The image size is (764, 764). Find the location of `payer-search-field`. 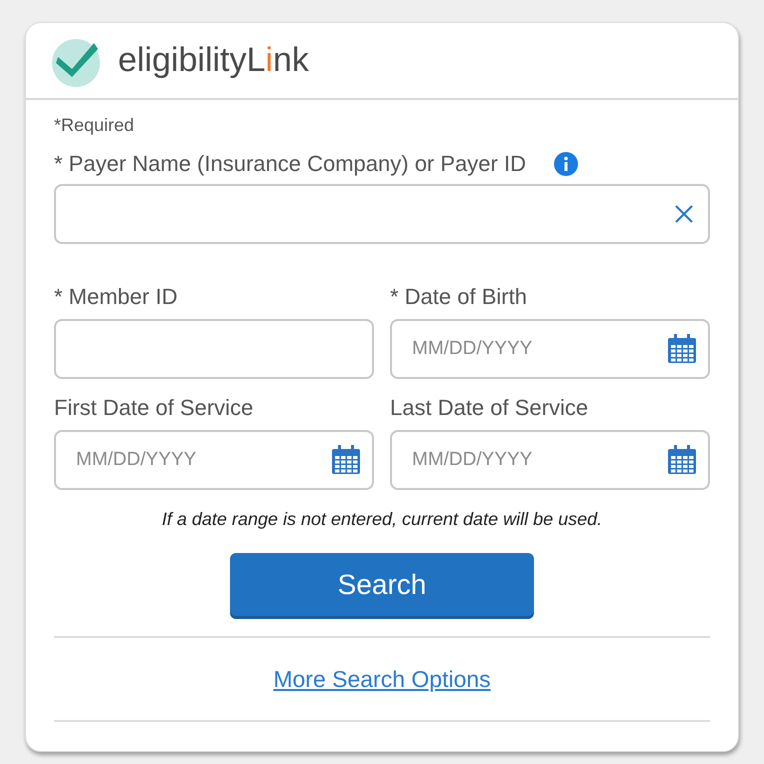

payer-search-field is located at coordinates (382, 214).